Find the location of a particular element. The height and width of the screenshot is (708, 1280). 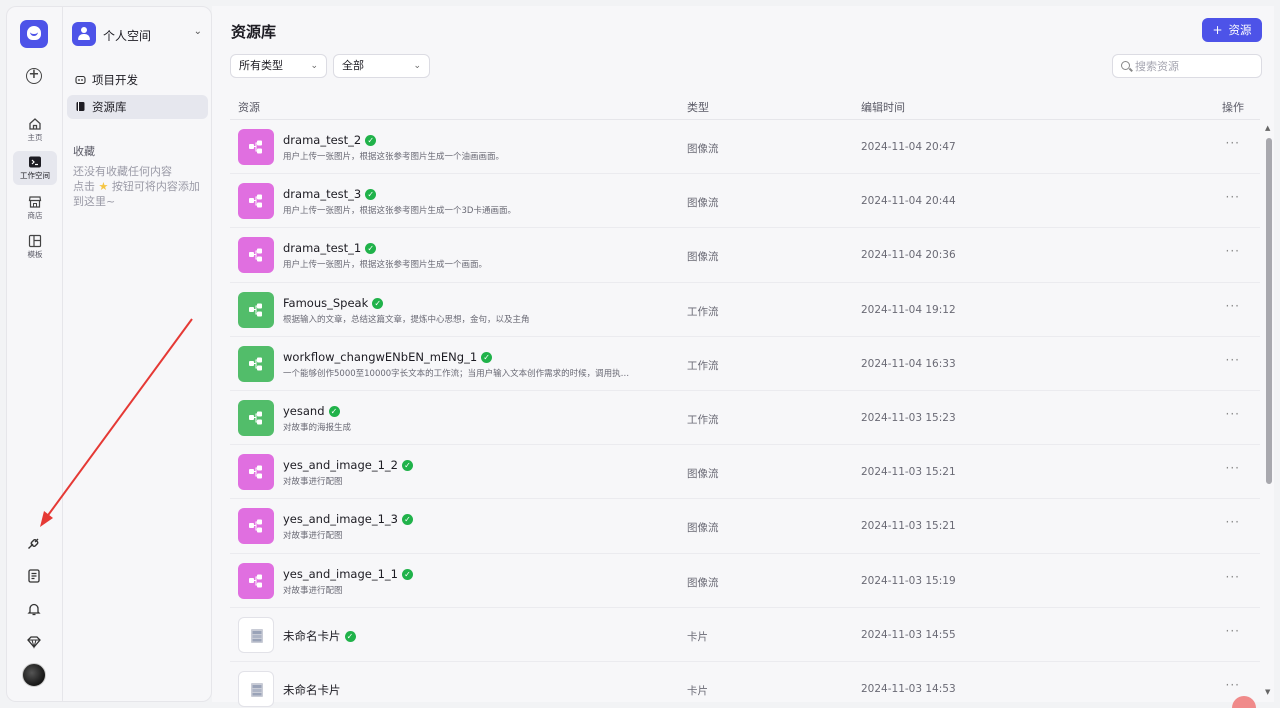

table-scrollbar: ▲ ▼ is located at coordinates (1268, 410).